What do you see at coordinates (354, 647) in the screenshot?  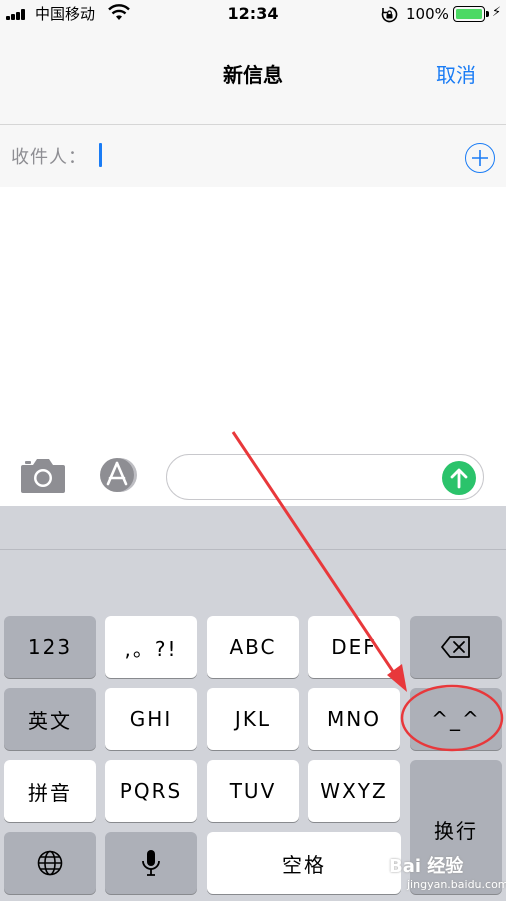 I see `key-def: DEF` at bounding box center [354, 647].